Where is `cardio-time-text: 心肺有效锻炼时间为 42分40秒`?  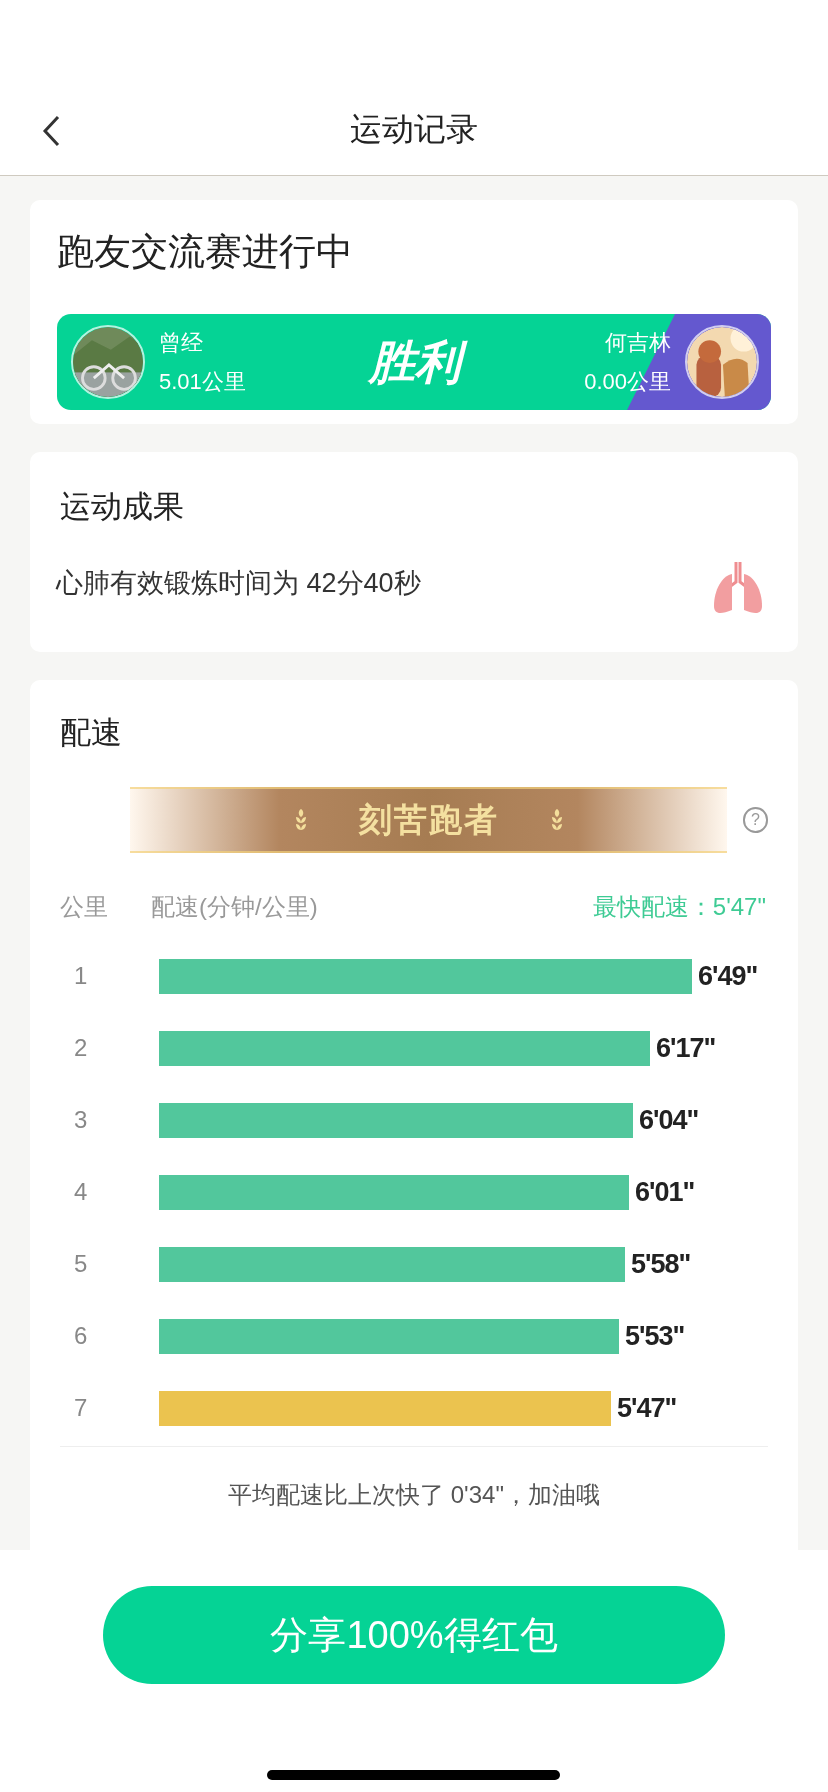
cardio-time-text: 心肺有效锻炼时间为 42分40秒 is located at coordinates (238, 583).